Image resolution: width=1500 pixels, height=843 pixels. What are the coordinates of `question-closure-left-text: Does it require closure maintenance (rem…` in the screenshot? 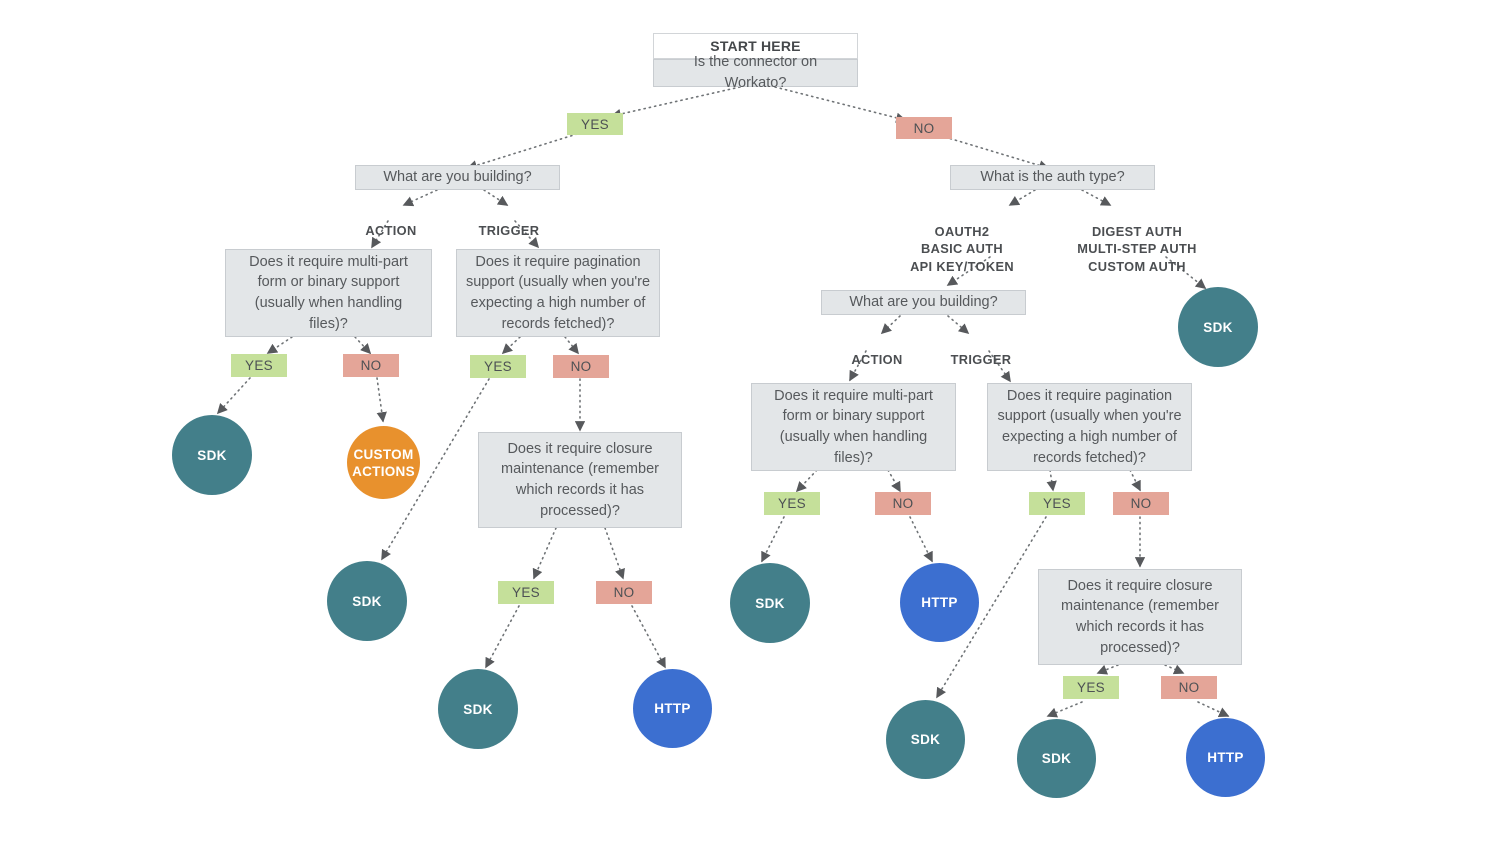 It's located at (580, 479).